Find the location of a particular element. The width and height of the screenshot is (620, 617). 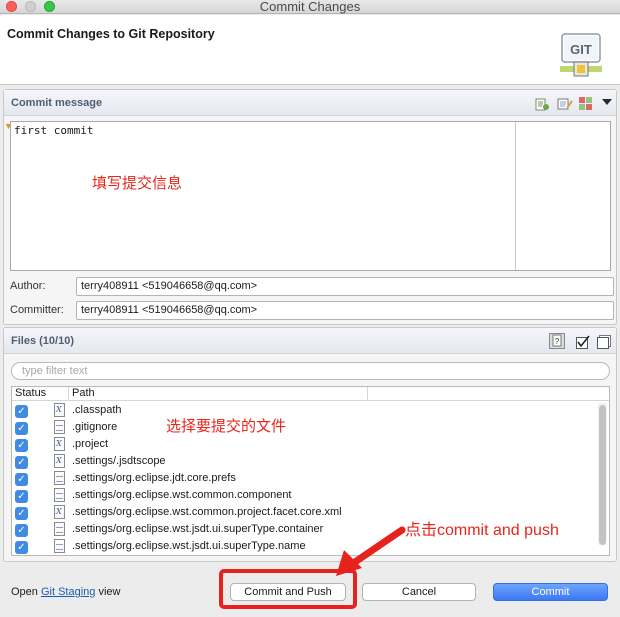

author-field: terry408911 <519046658@qq.com> is located at coordinates (345, 286).